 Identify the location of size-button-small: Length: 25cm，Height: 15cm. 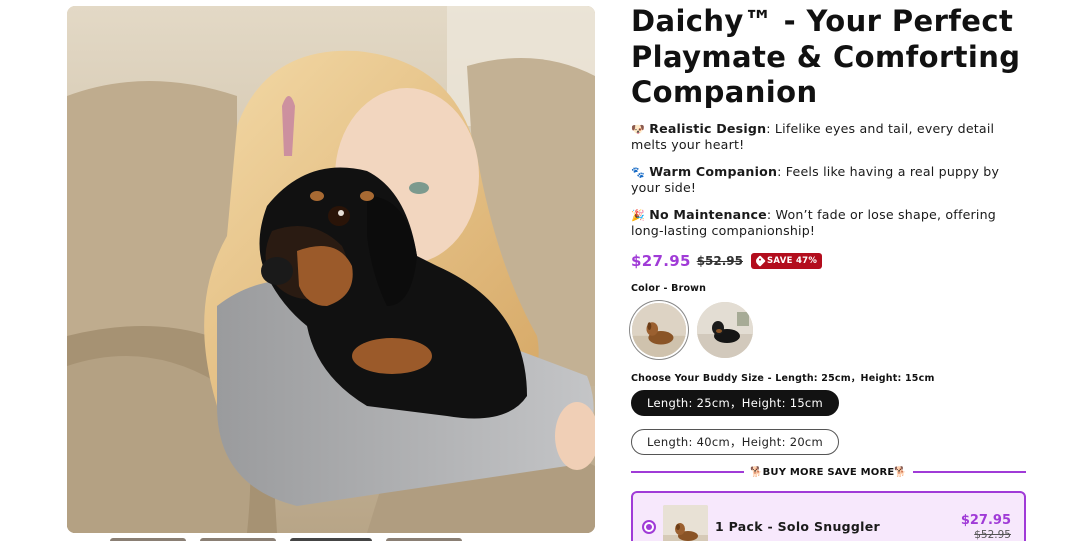
(735, 402).